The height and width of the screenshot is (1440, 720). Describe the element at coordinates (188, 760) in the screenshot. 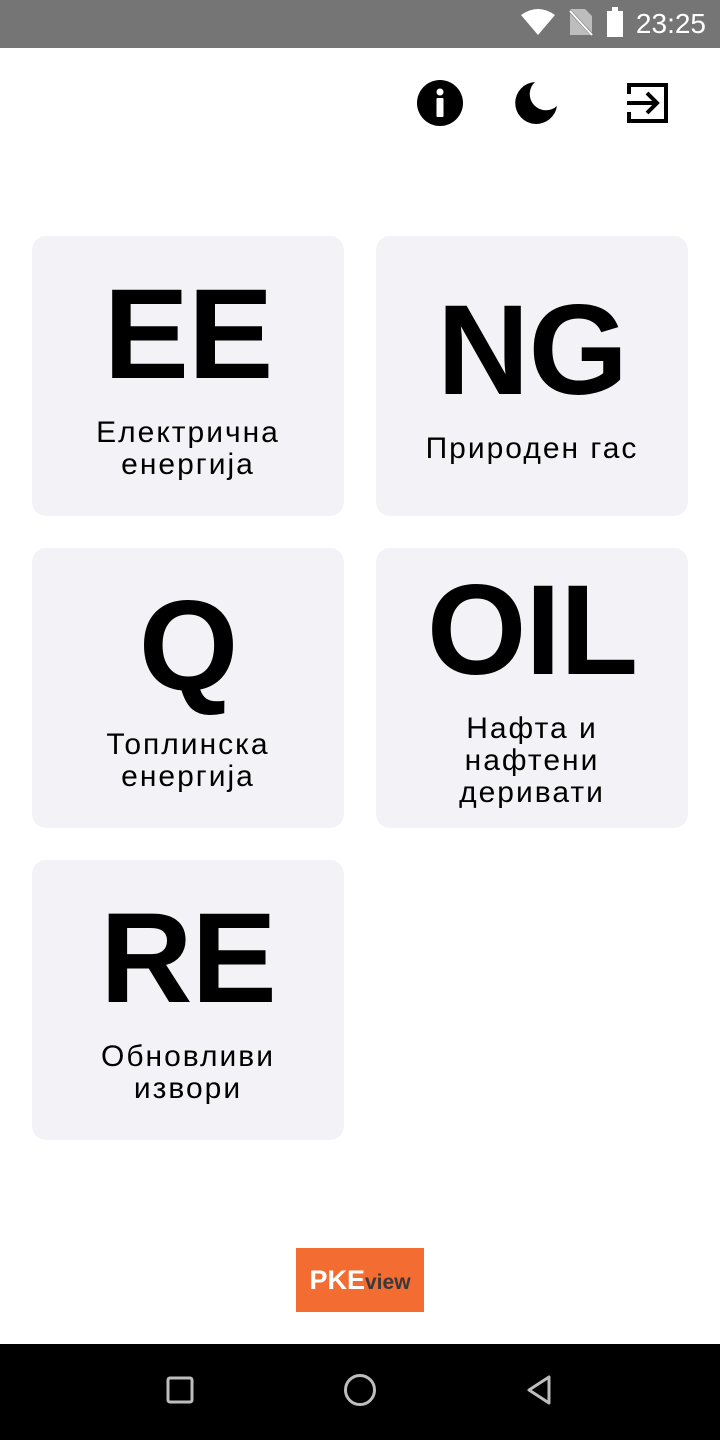

I see `tile-label: Топлинска енергија` at that location.